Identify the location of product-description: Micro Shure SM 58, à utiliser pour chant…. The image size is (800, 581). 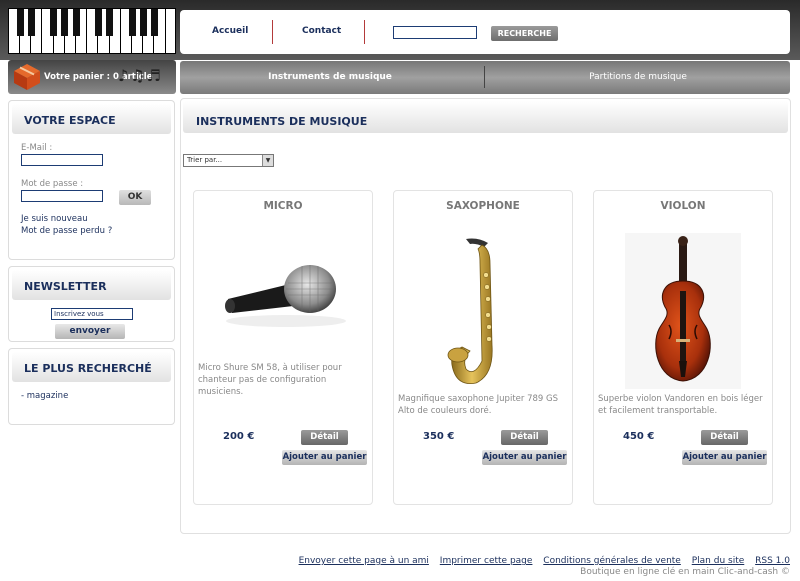
(270, 380).